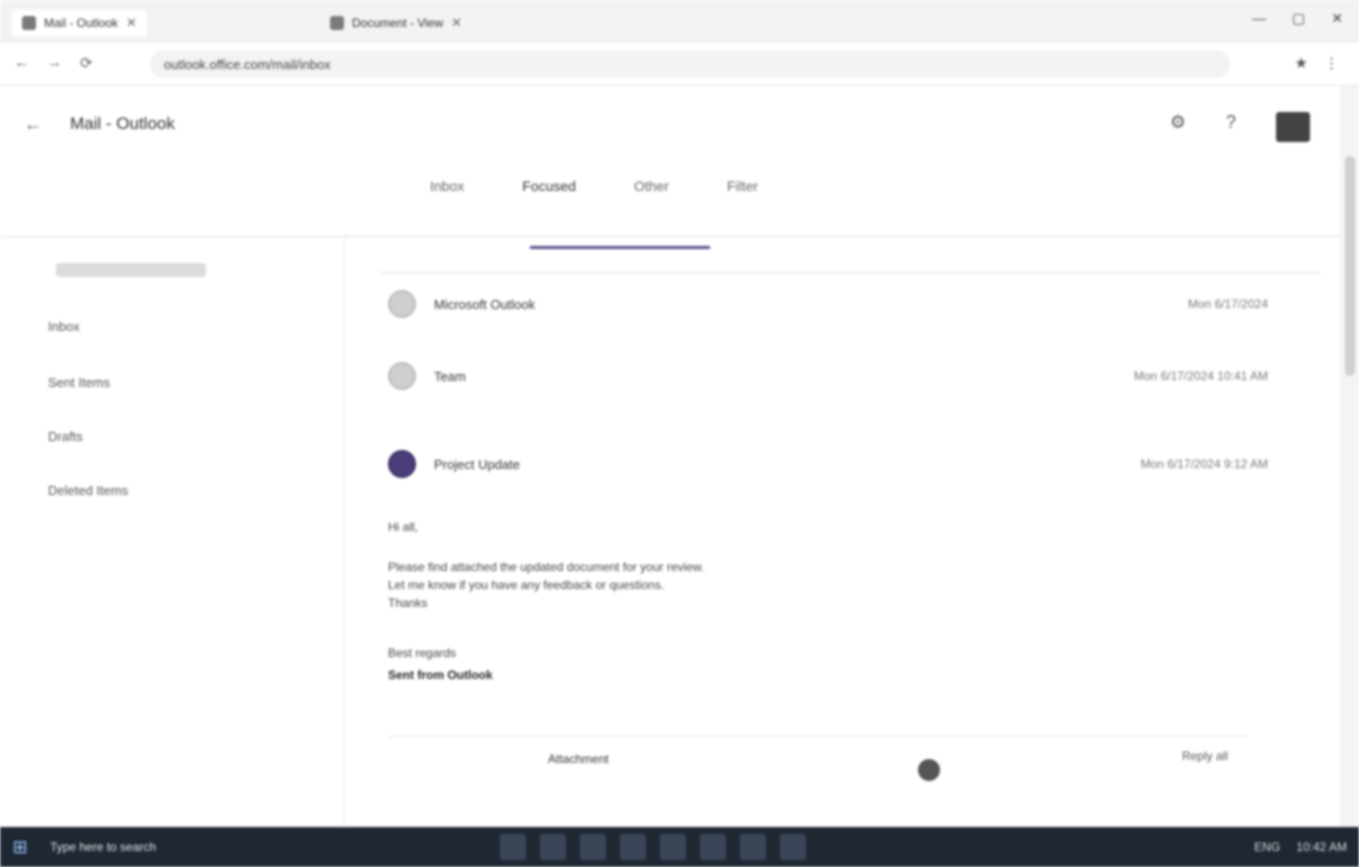 This screenshot has width=1359, height=867. Describe the element at coordinates (33, 124) in the screenshot. I see `app-back-icon: ←` at that location.